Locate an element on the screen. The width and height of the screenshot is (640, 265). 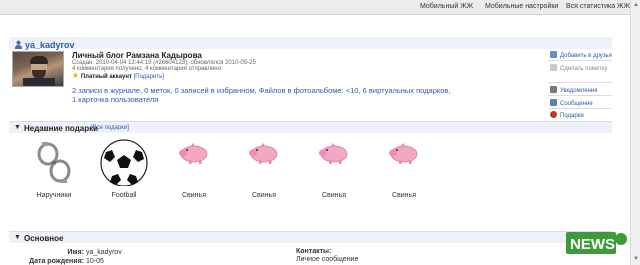
gift-label: Football is located at coordinates (124, 195).